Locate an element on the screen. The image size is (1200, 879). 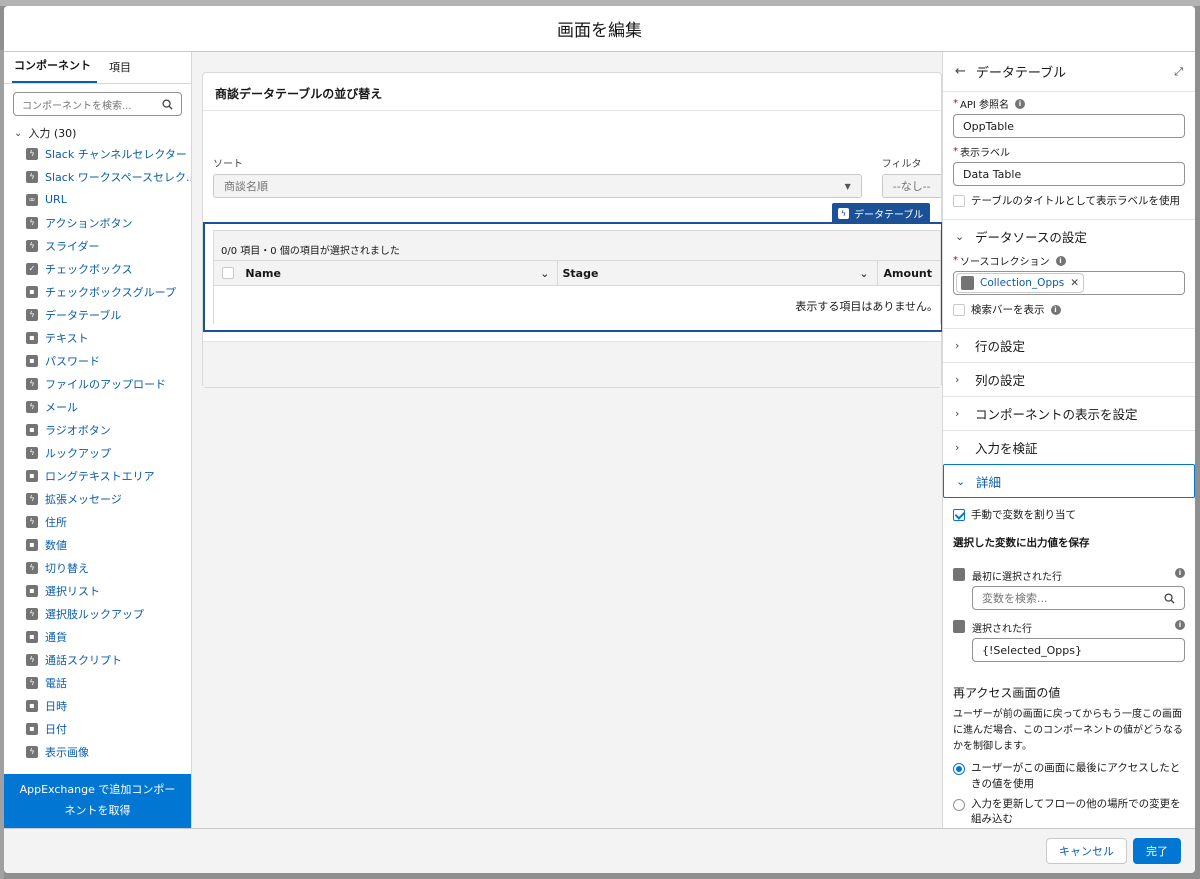
section-validate: › 入力を検証 is located at coordinates (1069, 447).